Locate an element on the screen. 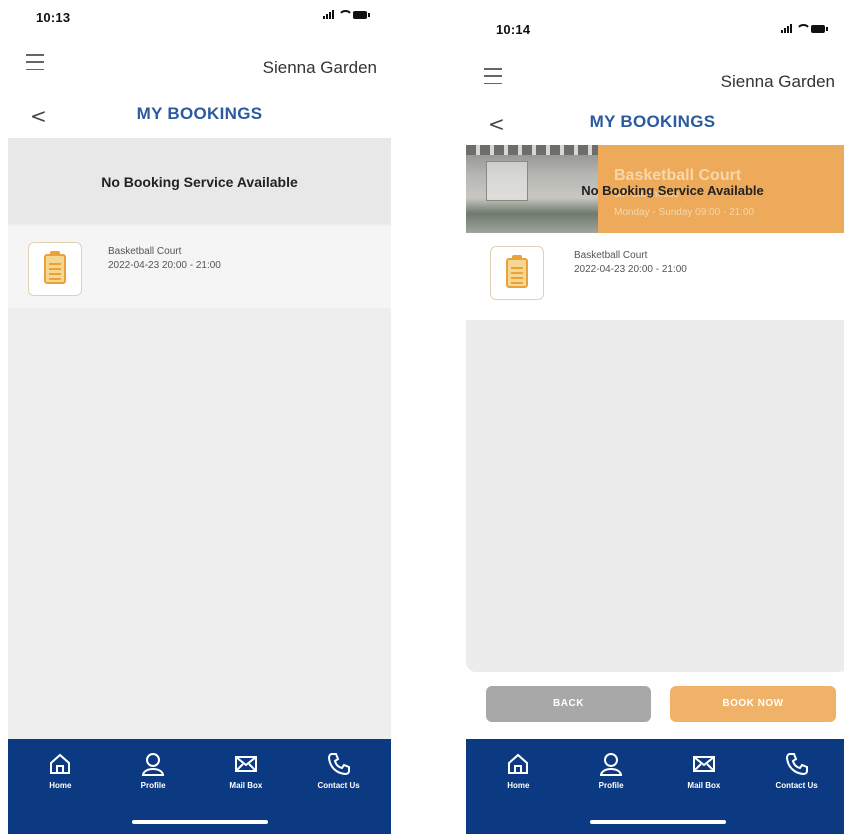  status-bar: 10:13 is located at coordinates (199, 18).